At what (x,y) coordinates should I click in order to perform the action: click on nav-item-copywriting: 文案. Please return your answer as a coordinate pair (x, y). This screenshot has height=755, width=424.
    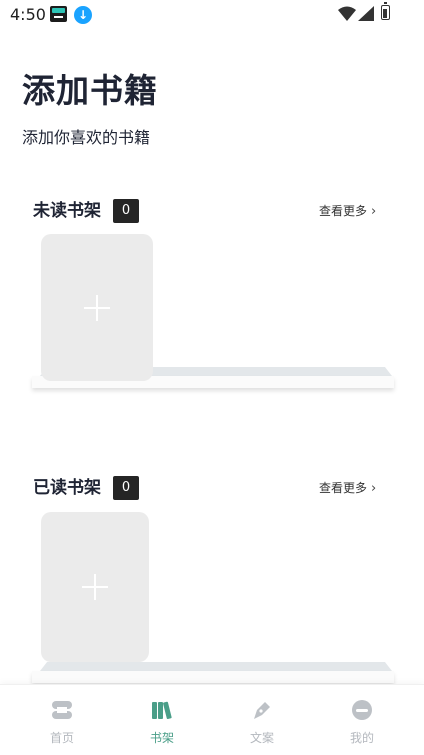
    Looking at the image, I should click on (262, 720).